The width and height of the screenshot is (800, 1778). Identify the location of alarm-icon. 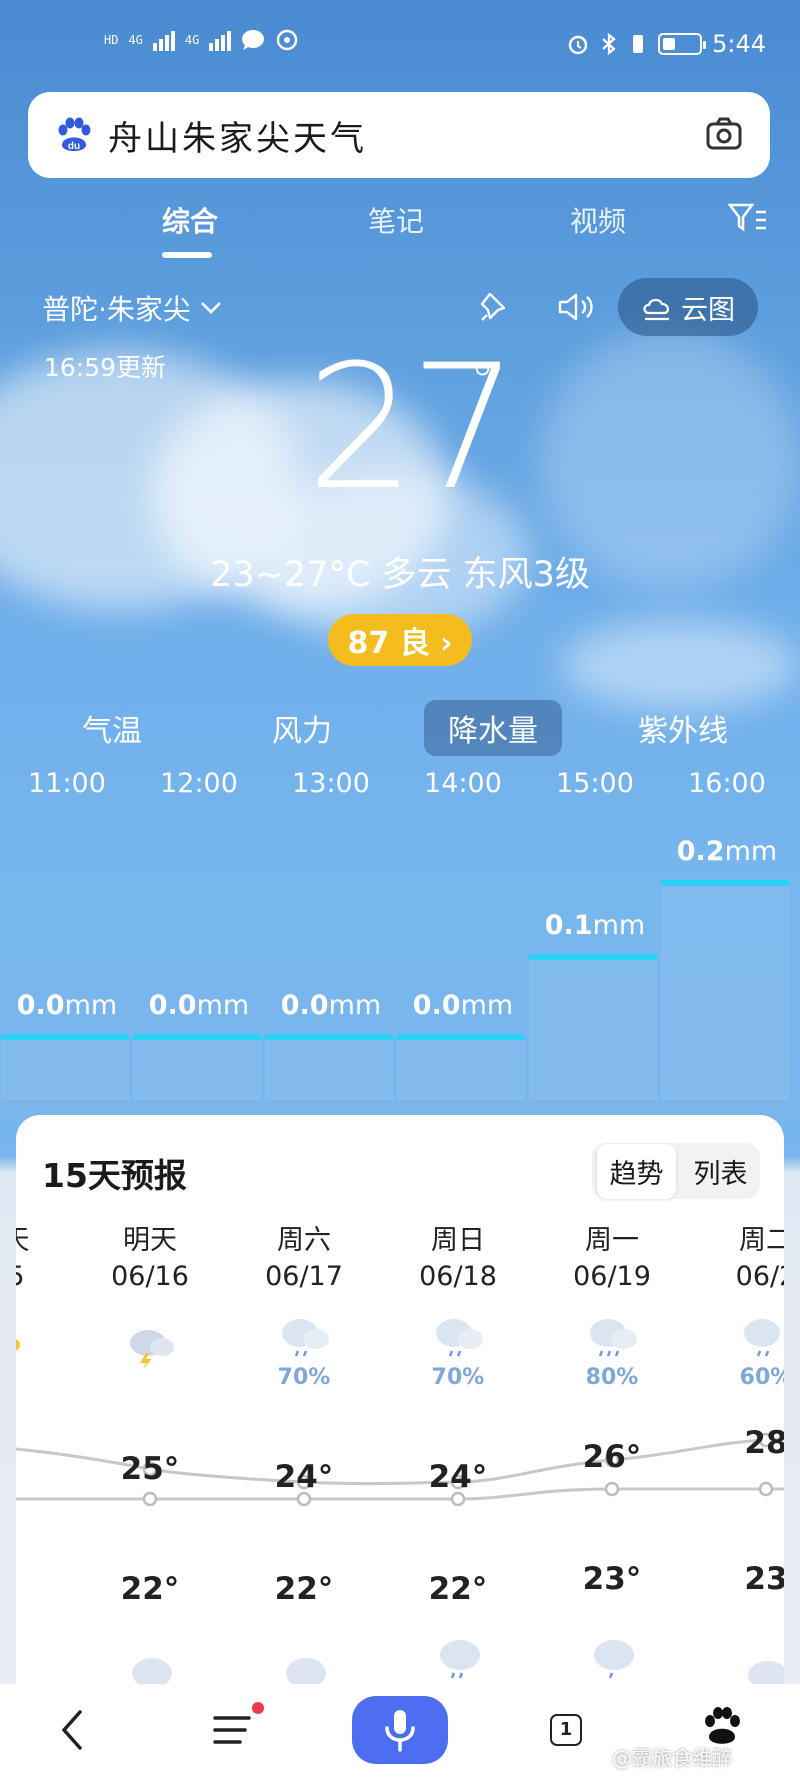
(578, 45).